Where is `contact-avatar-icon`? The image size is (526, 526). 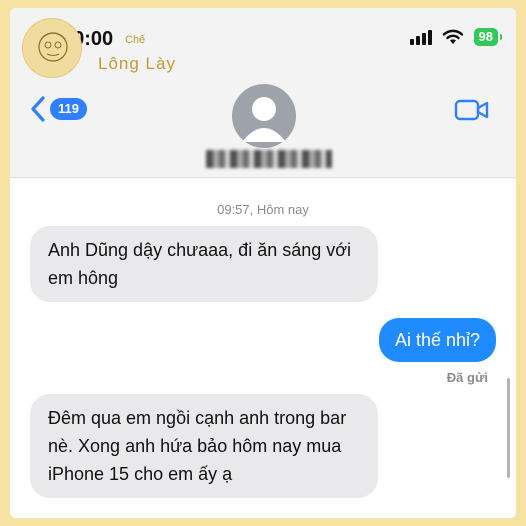
contact-avatar-icon is located at coordinates (264, 116).